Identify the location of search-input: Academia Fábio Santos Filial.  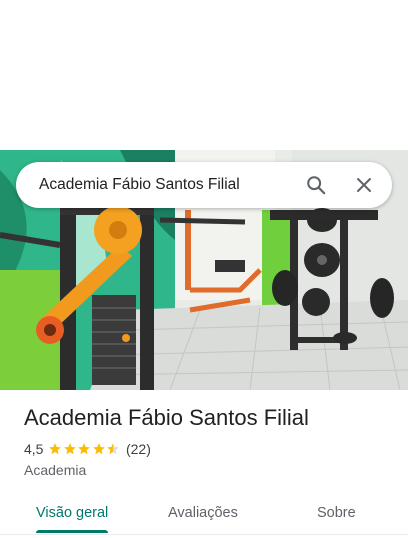
(167, 185).